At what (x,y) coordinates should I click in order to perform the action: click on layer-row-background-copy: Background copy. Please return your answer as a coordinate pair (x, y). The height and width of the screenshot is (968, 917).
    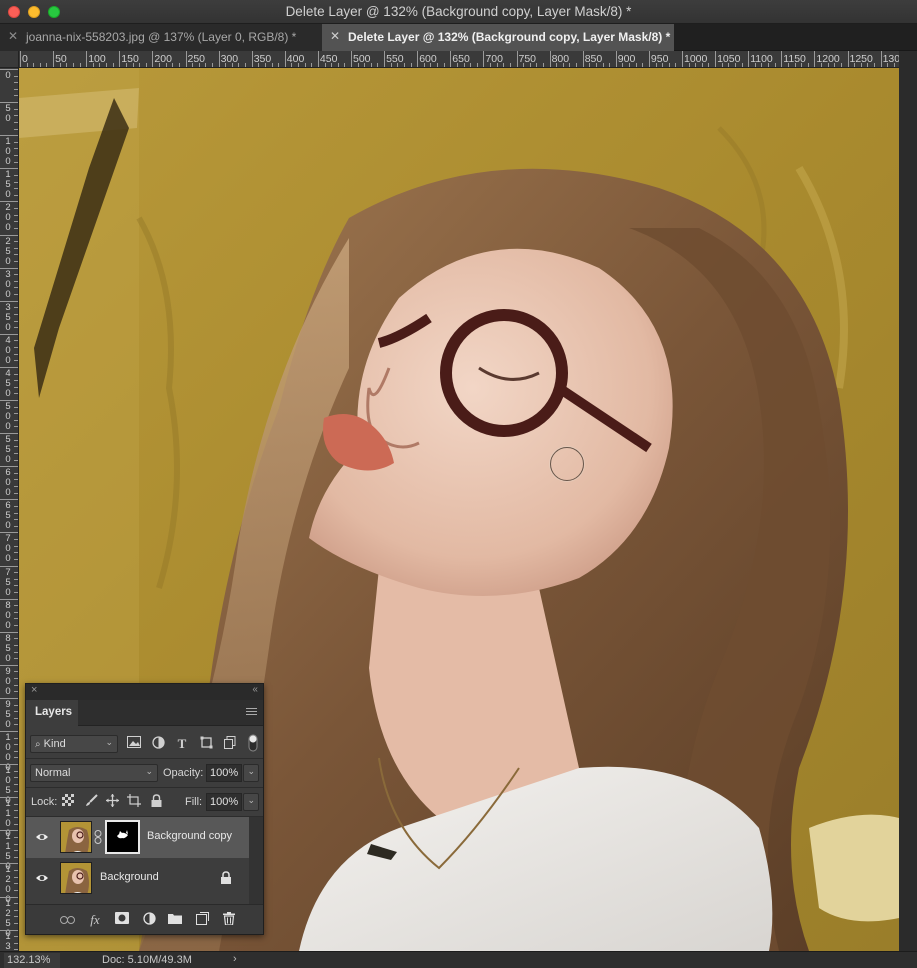
    Looking at the image, I should click on (137, 837).